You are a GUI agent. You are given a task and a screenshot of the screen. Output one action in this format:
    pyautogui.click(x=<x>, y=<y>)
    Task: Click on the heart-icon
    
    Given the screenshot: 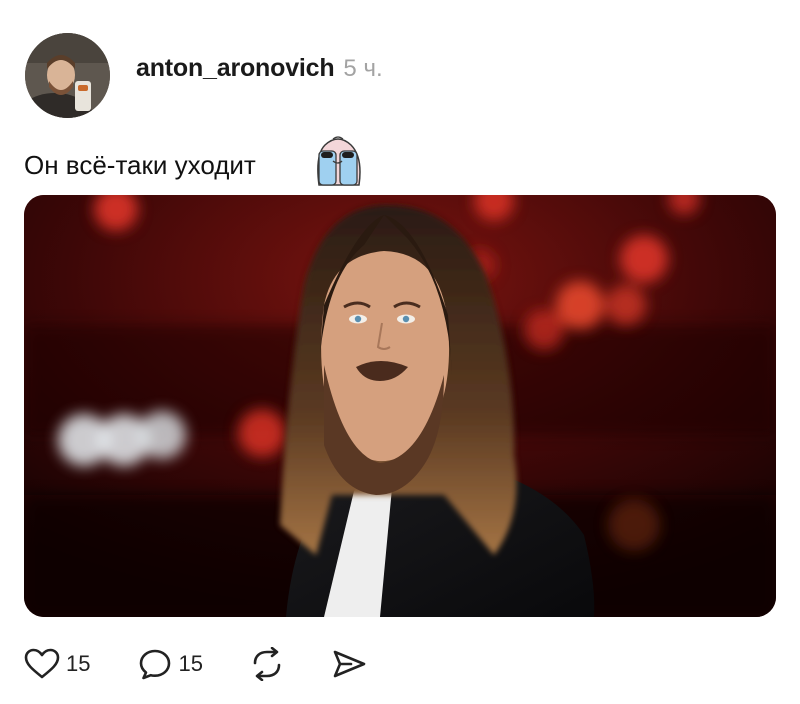 What is the action you would take?
    pyautogui.click(x=42, y=664)
    